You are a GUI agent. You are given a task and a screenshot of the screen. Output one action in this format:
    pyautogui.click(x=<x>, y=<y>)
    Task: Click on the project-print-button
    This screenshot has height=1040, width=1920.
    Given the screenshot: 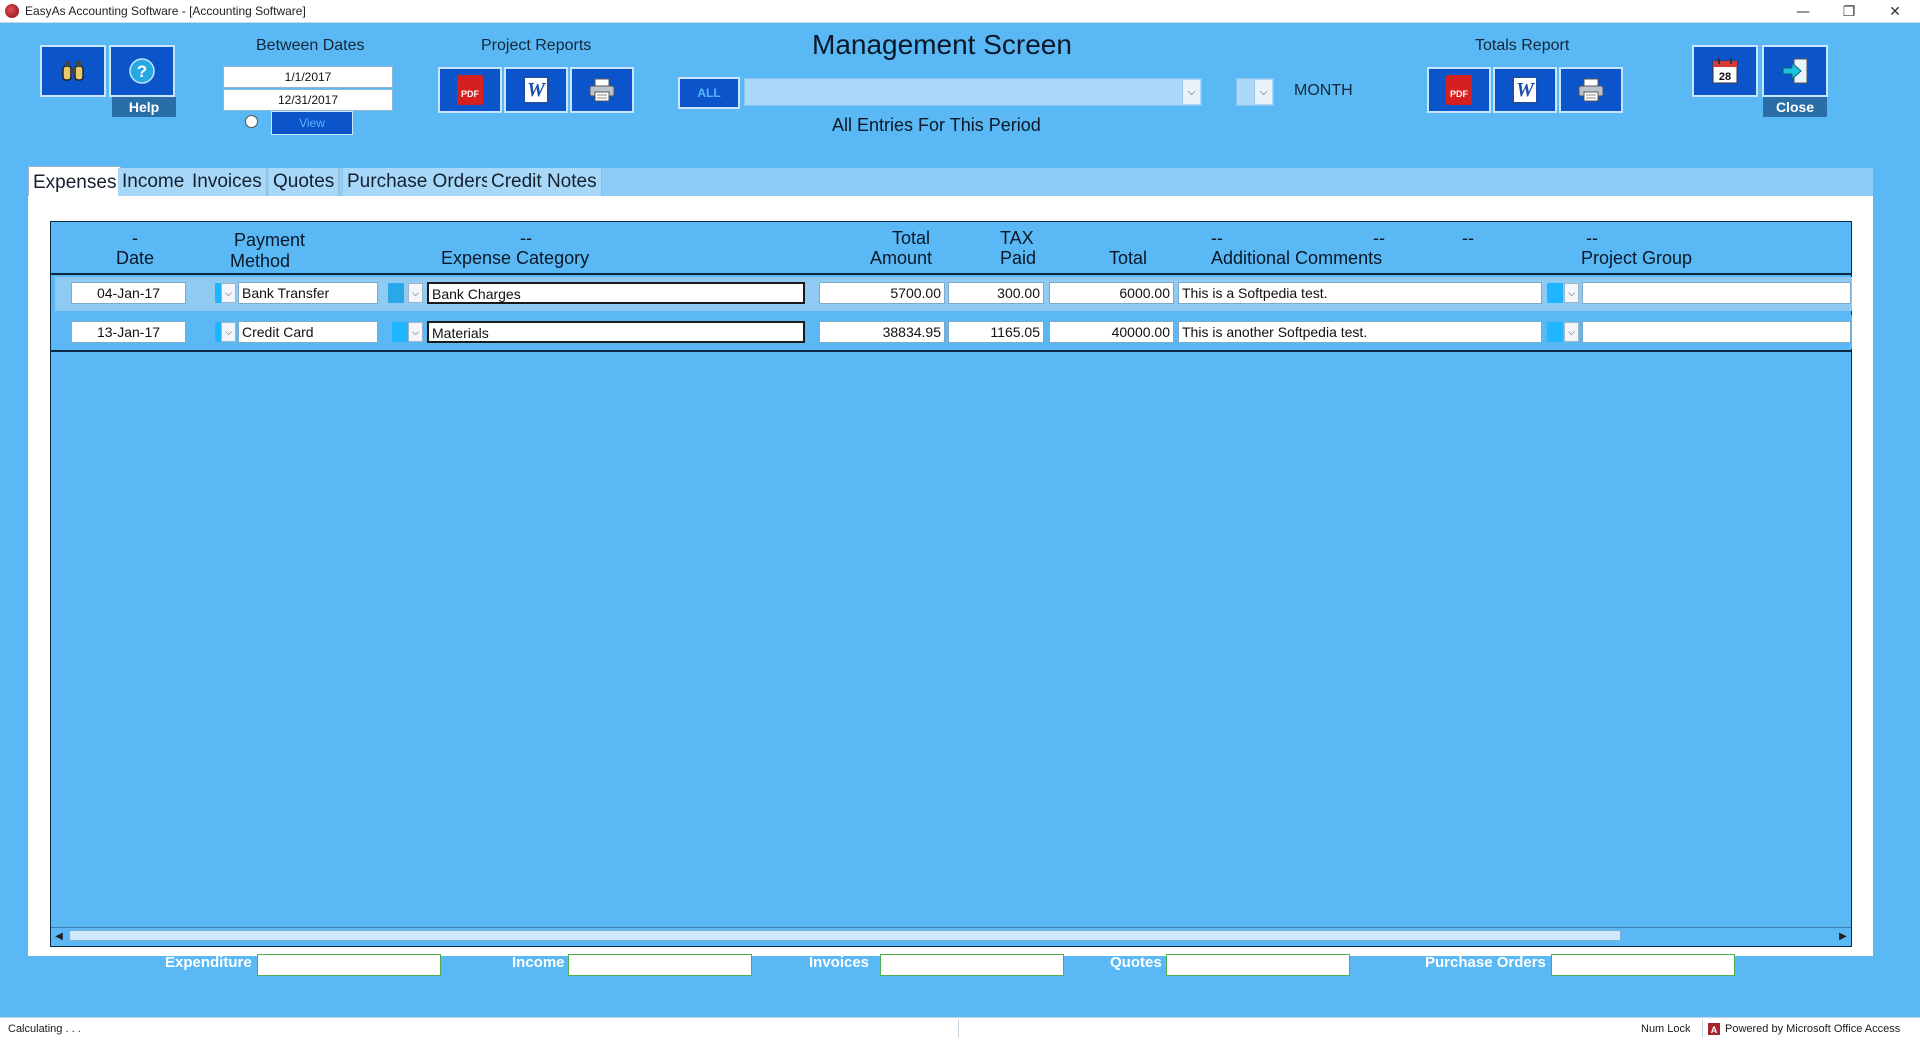 What is the action you would take?
    pyautogui.click(x=602, y=90)
    